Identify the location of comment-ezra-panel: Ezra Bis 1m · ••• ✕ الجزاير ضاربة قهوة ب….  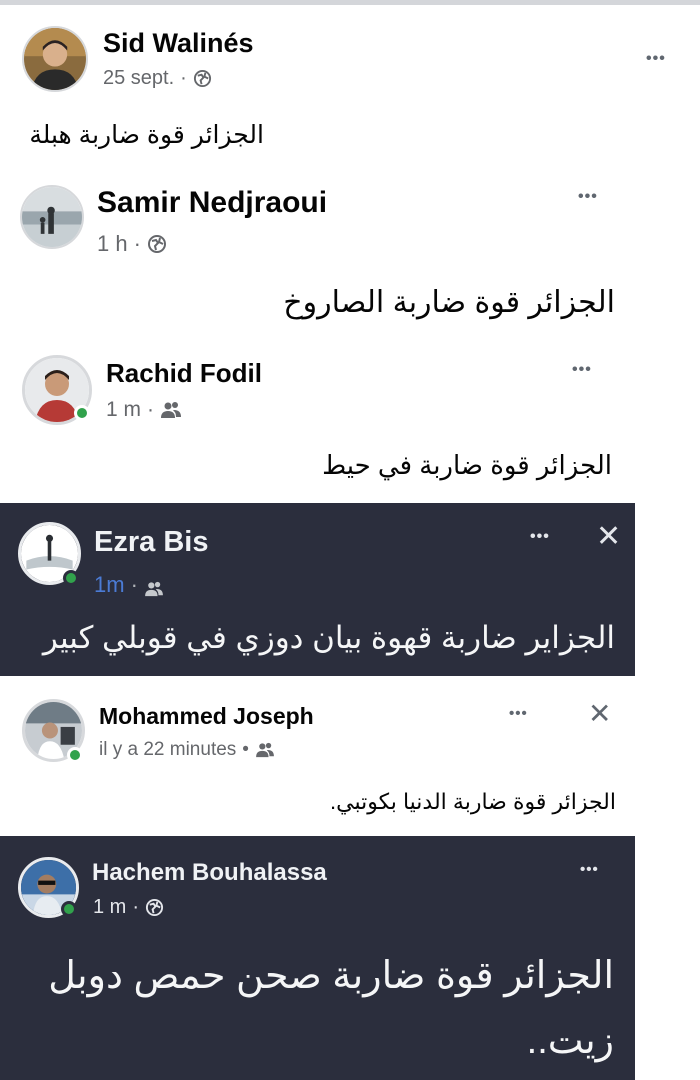
(317, 589).